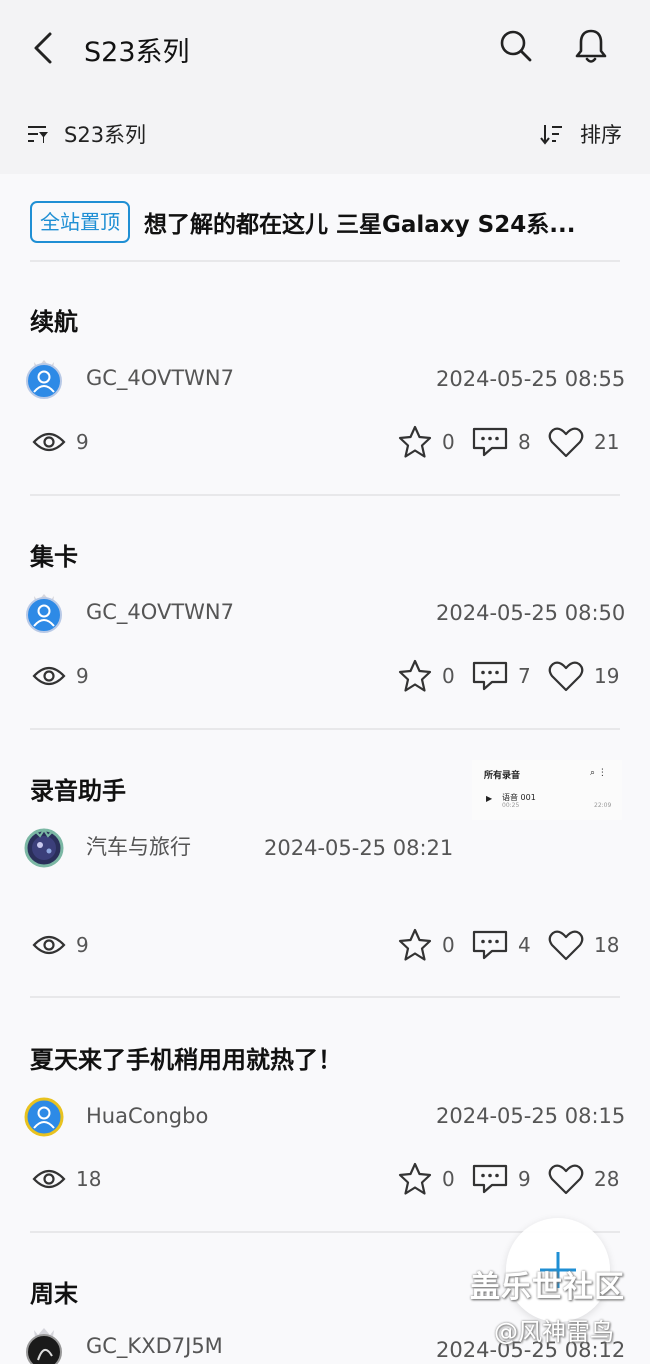  What do you see at coordinates (325, 48) in the screenshot?
I see `top-app-bar: S23系列` at bounding box center [325, 48].